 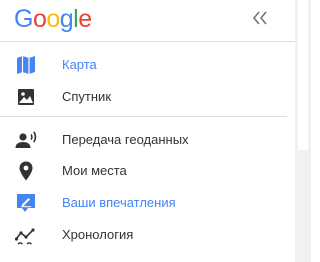 What do you see at coordinates (26, 140) in the screenshot?
I see `location-sharing-icon` at bounding box center [26, 140].